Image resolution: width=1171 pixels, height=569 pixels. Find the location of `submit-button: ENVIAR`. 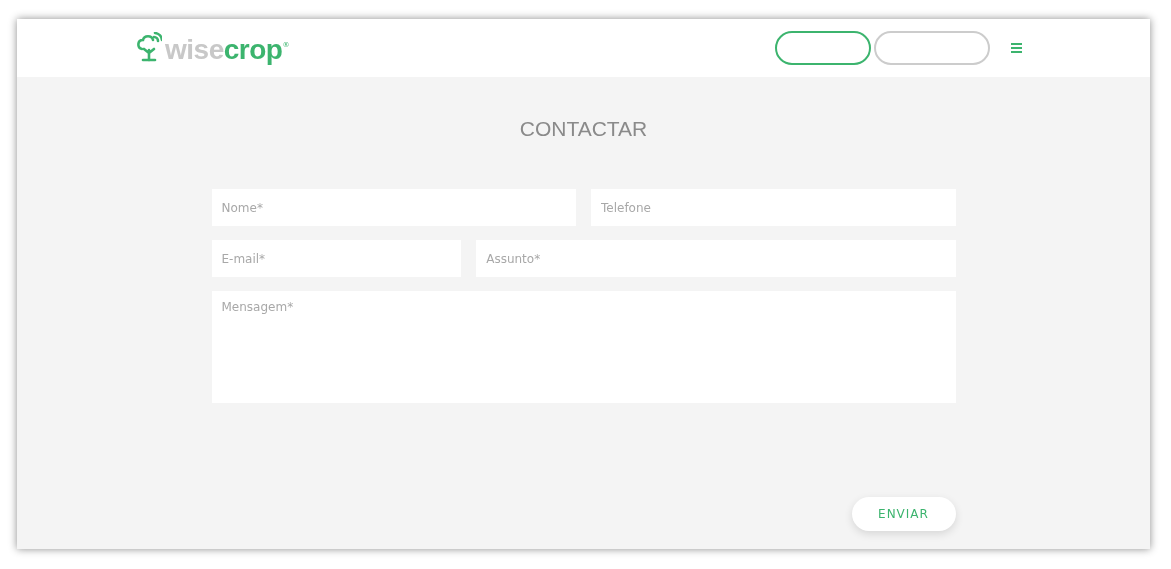

submit-button: ENVIAR is located at coordinates (903, 514).